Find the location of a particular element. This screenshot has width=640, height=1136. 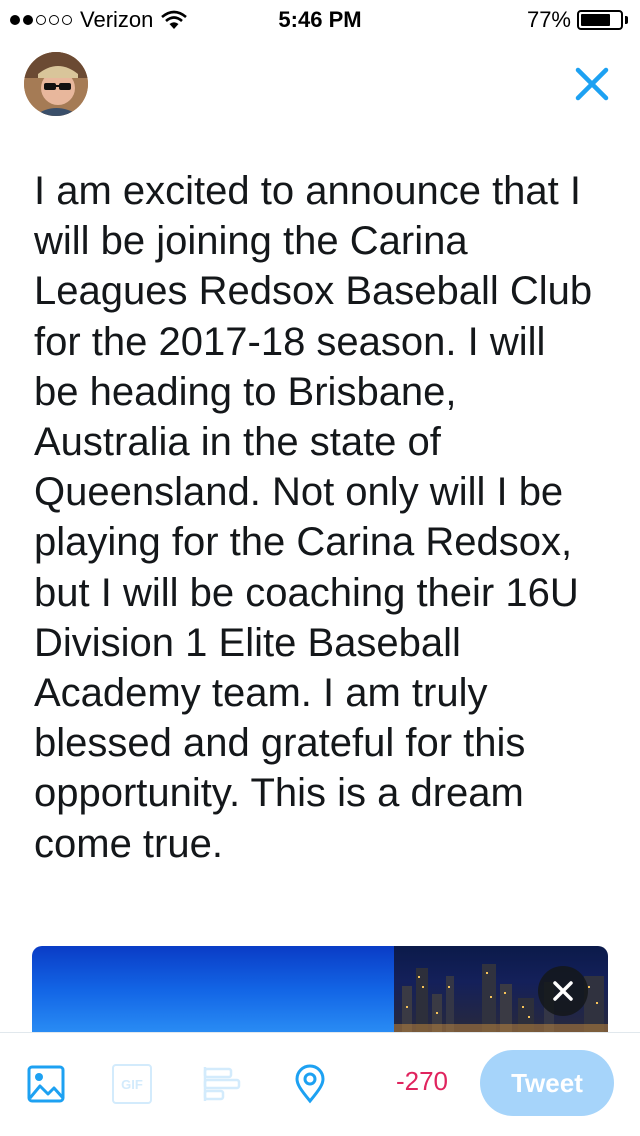

gif-label: GIF is located at coordinates (132, 1084).